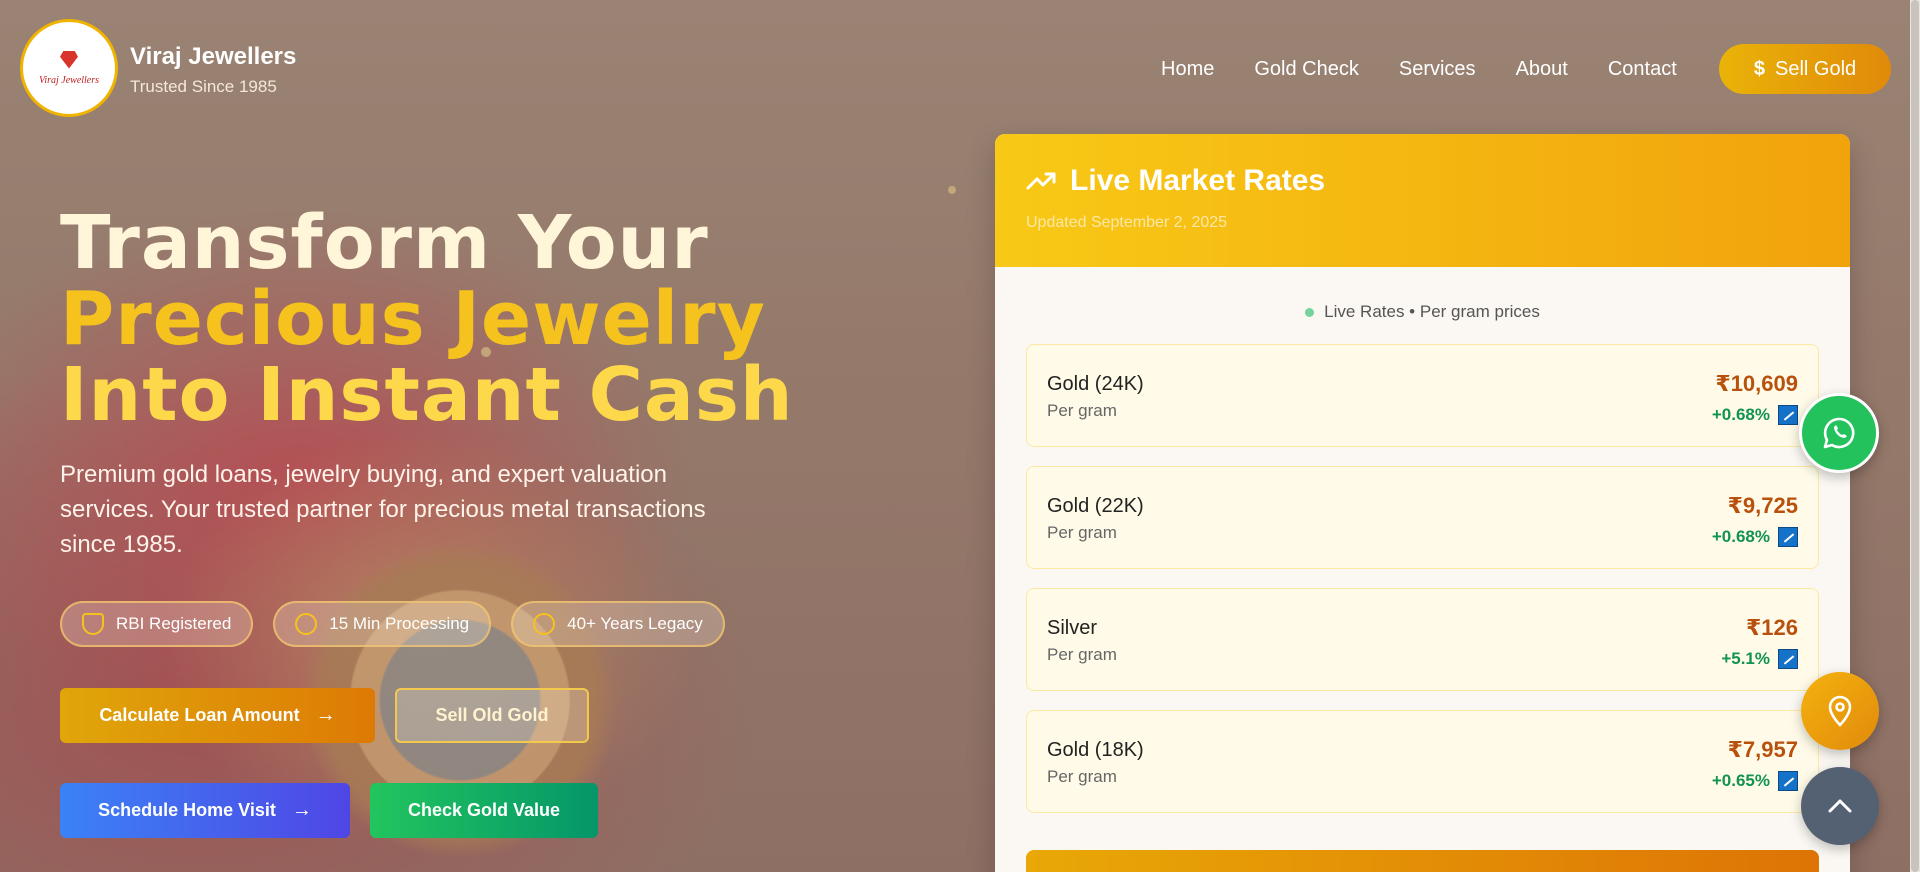  What do you see at coordinates (492, 715) in the screenshot?
I see `sell-old-gold-button: Sell Old Gold` at bounding box center [492, 715].